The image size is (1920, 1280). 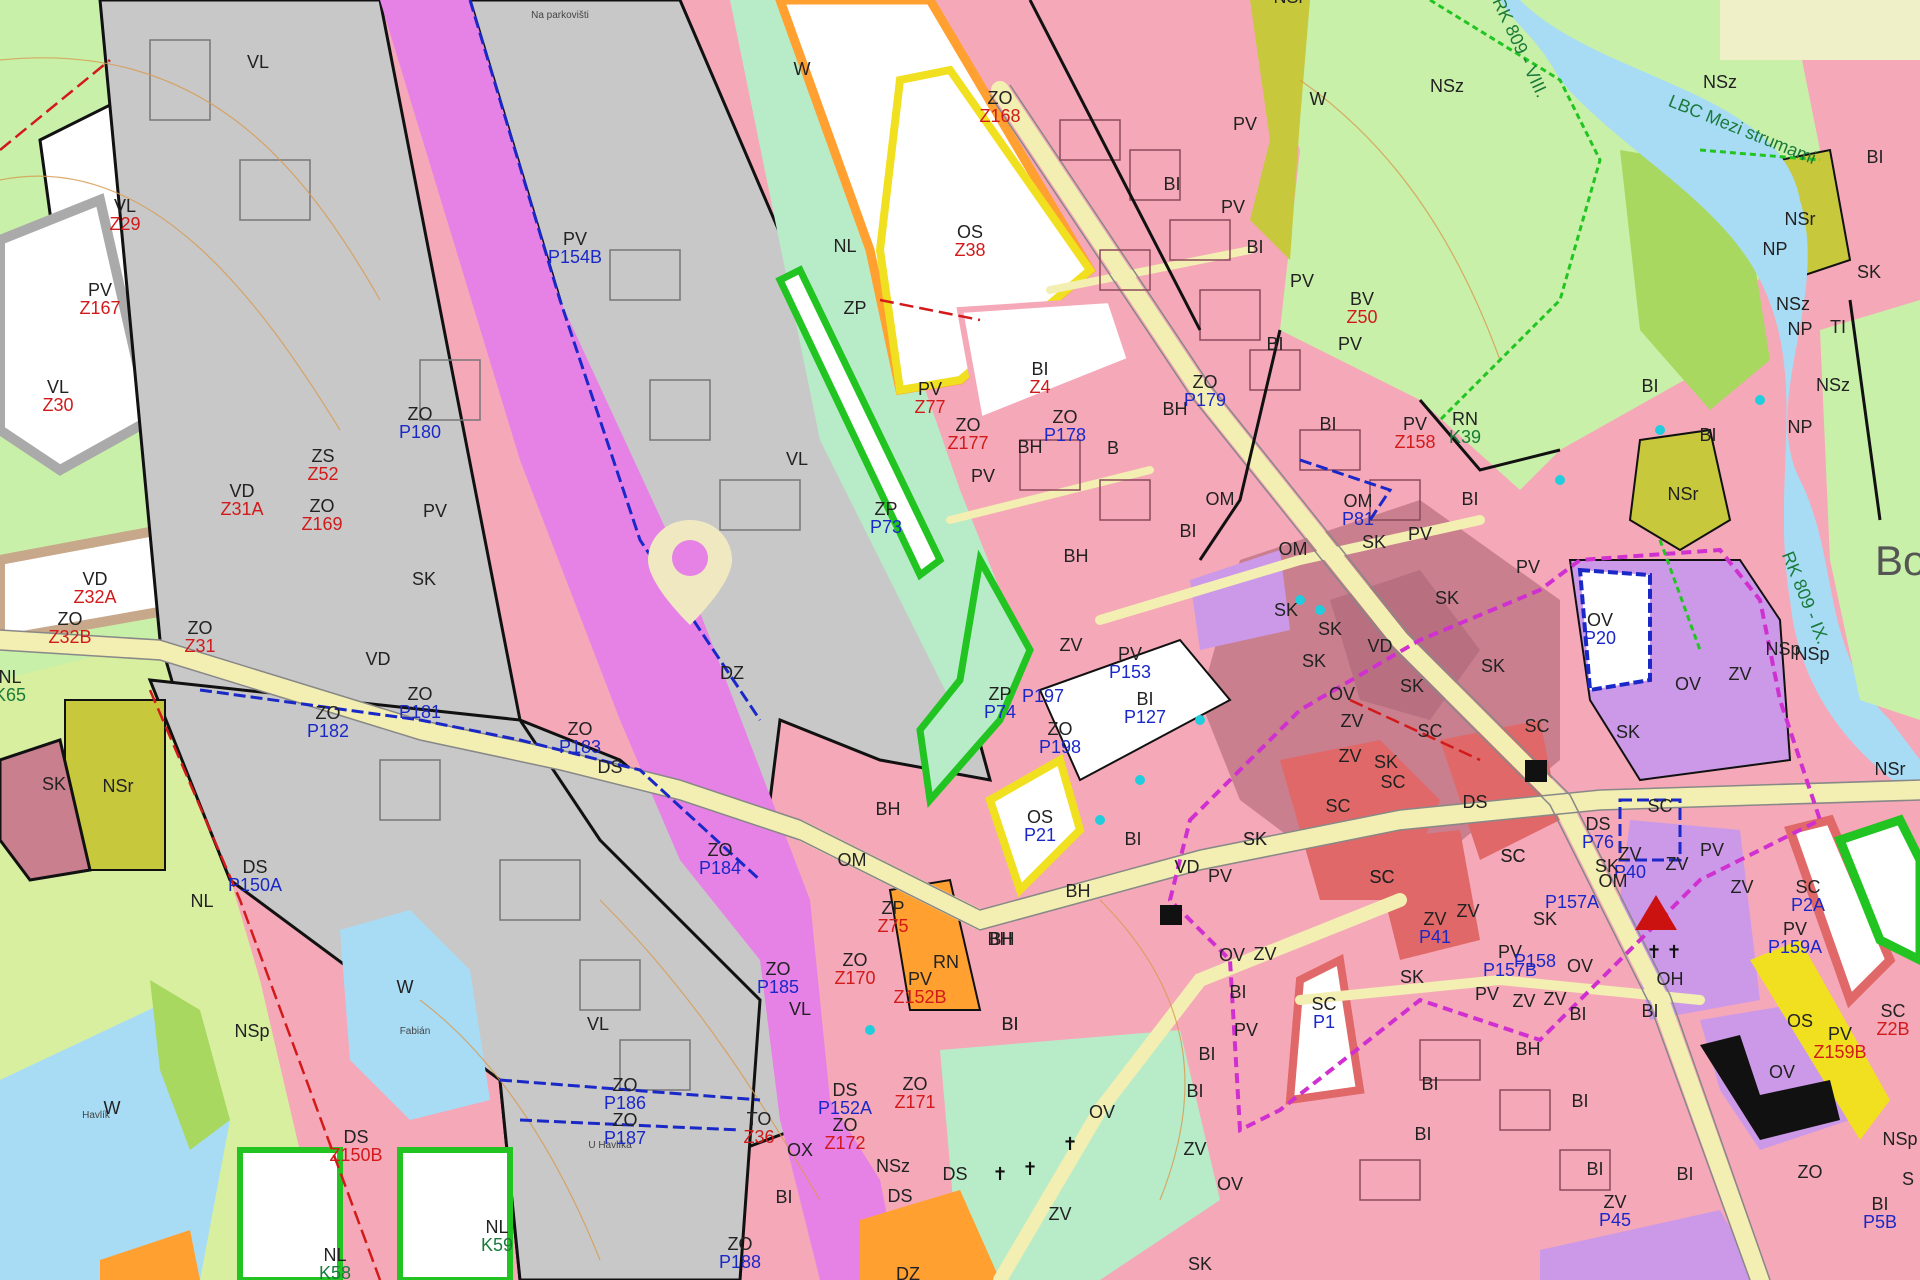 I want to click on zone-code: OM, so click(x=1358, y=501).